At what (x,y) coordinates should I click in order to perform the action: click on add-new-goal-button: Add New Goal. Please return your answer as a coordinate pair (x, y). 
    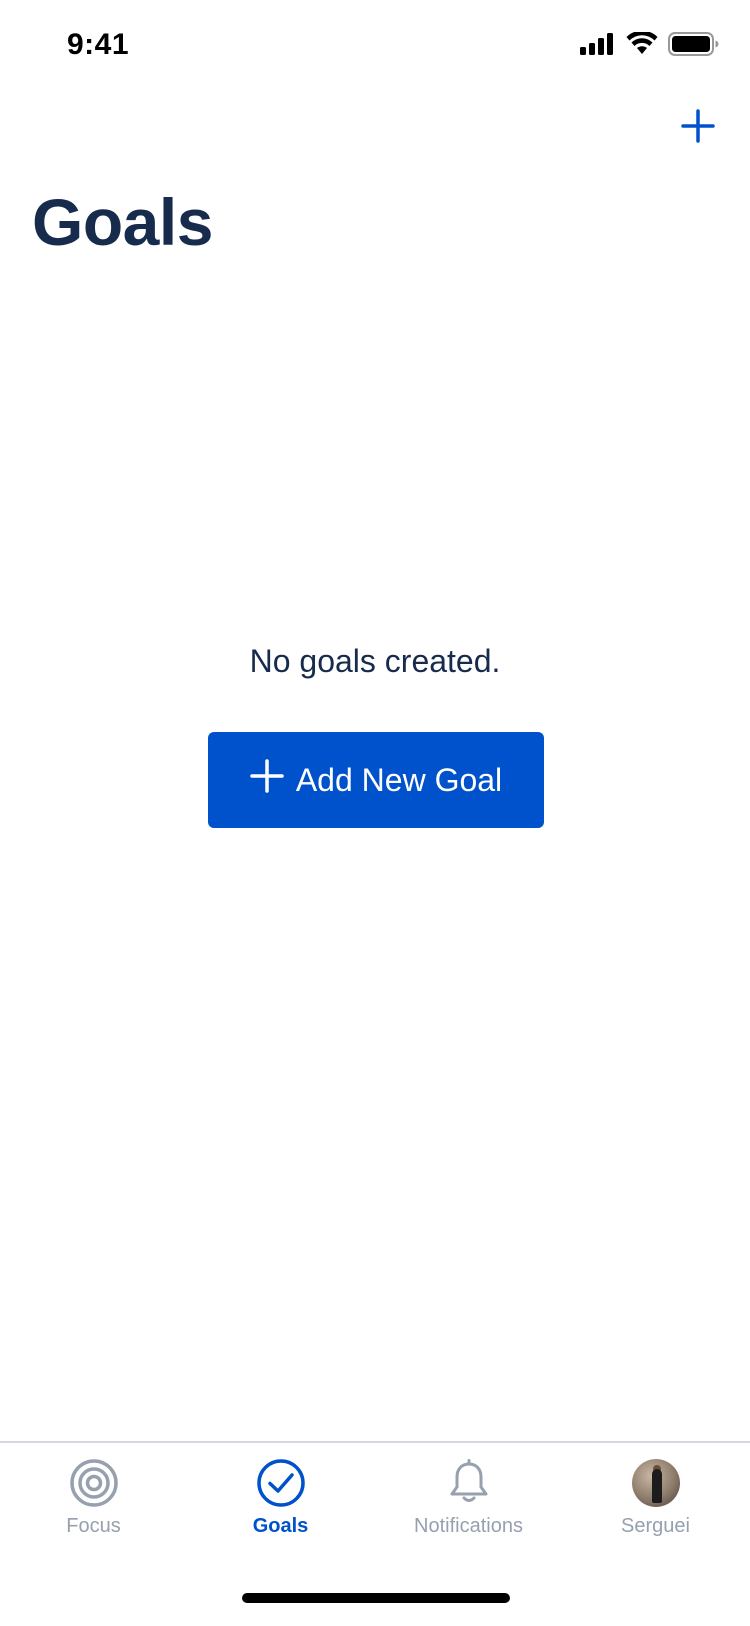
    Looking at the image, I should click on (376, 780).